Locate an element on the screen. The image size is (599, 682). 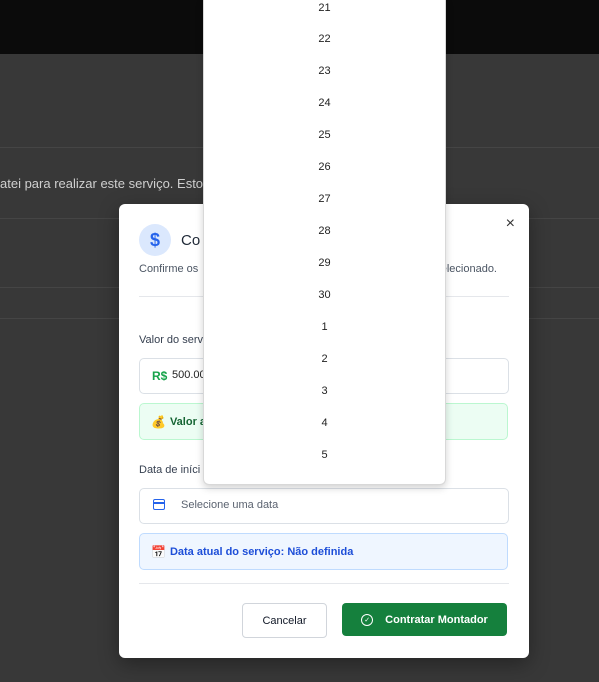
hire-assembler-button: ✓ Contratar Montador is located at coordinates (424, 619).